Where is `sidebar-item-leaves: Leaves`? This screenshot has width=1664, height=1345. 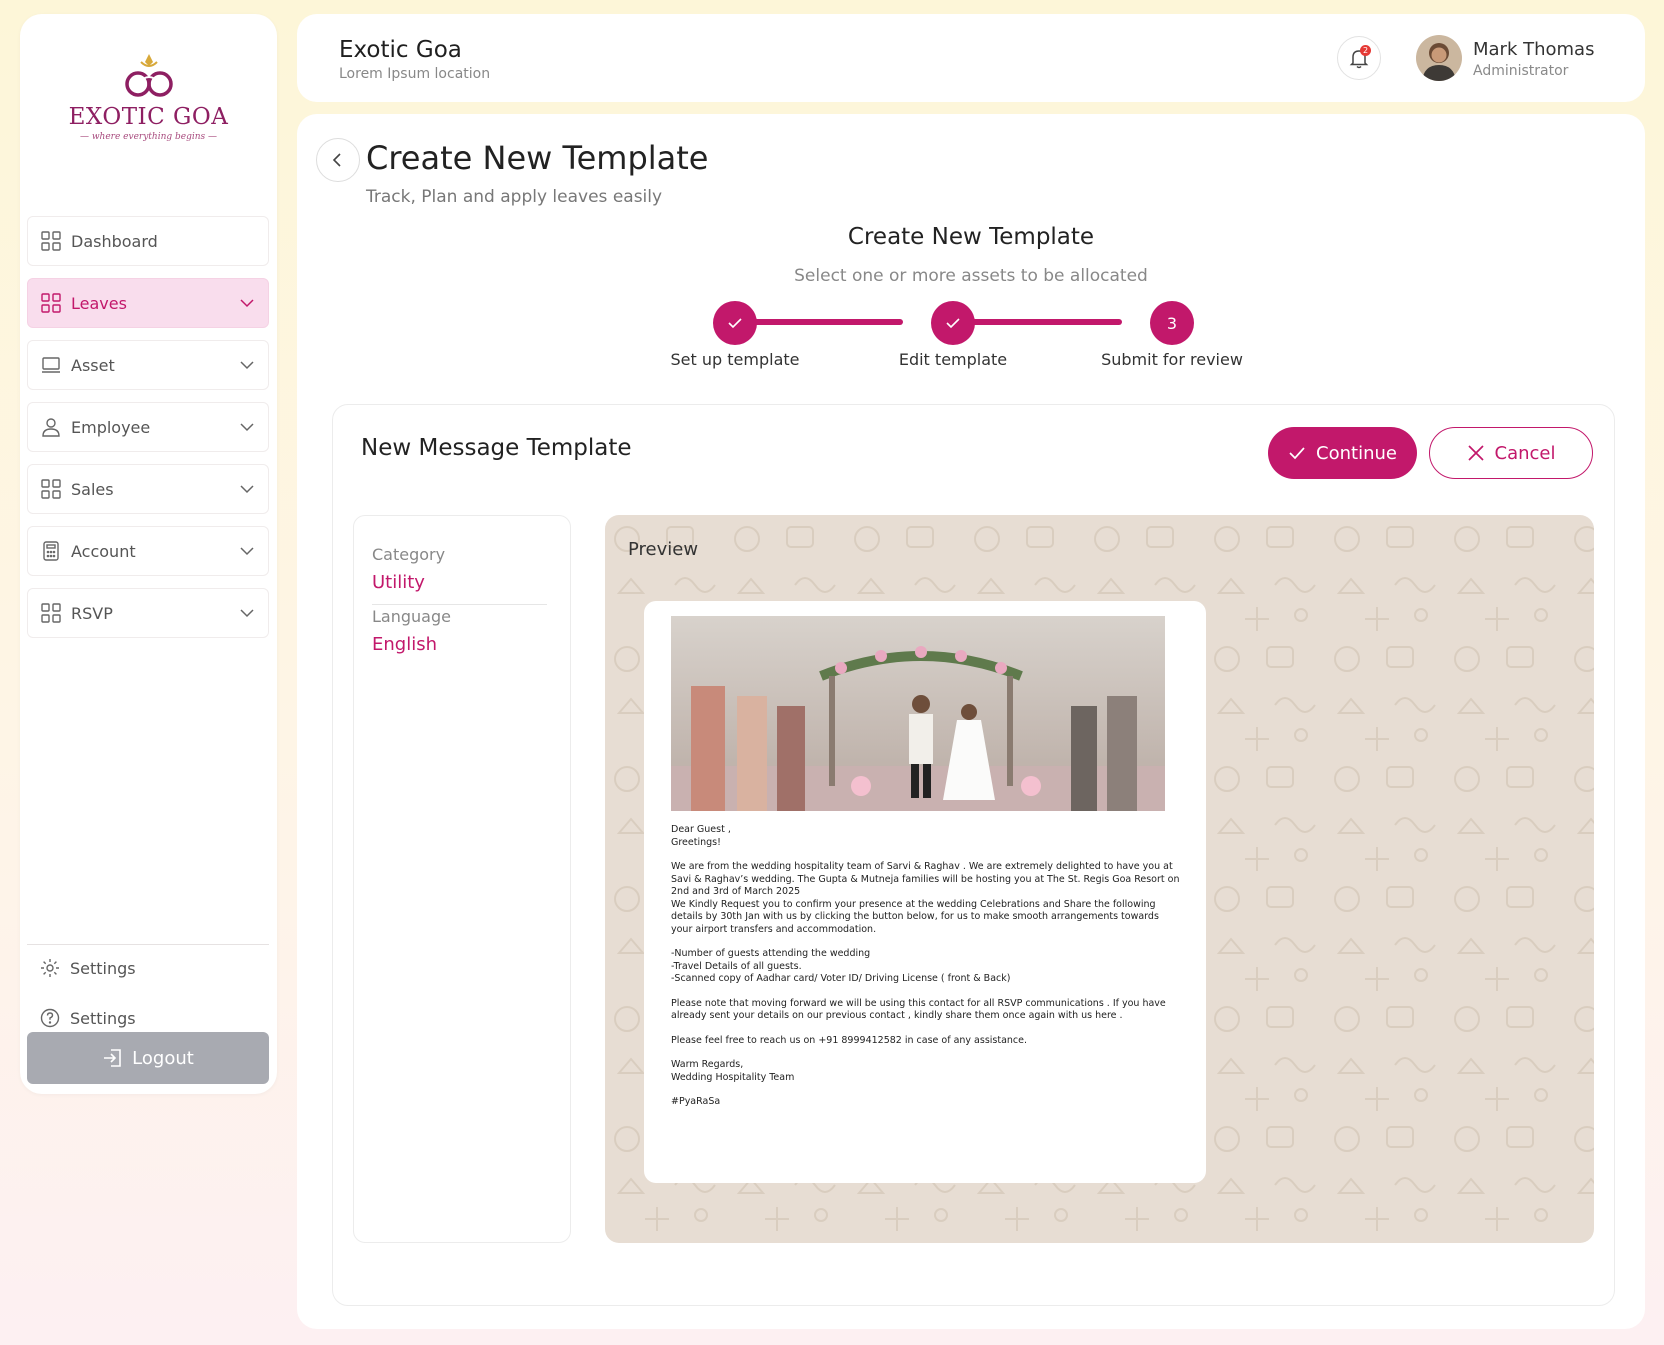 sidebar-item-leaves: Leaves is located at coordinates (148, 303).